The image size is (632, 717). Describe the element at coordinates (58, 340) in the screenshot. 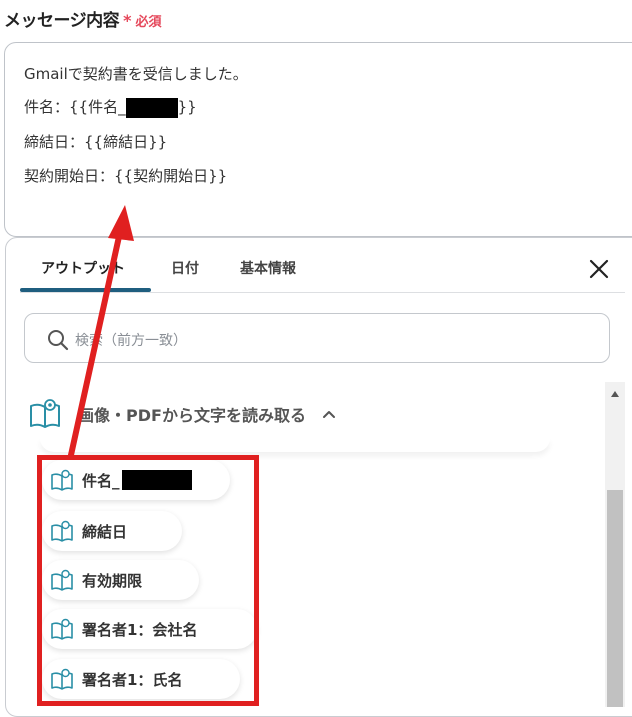

I see `search-icon` at that location.